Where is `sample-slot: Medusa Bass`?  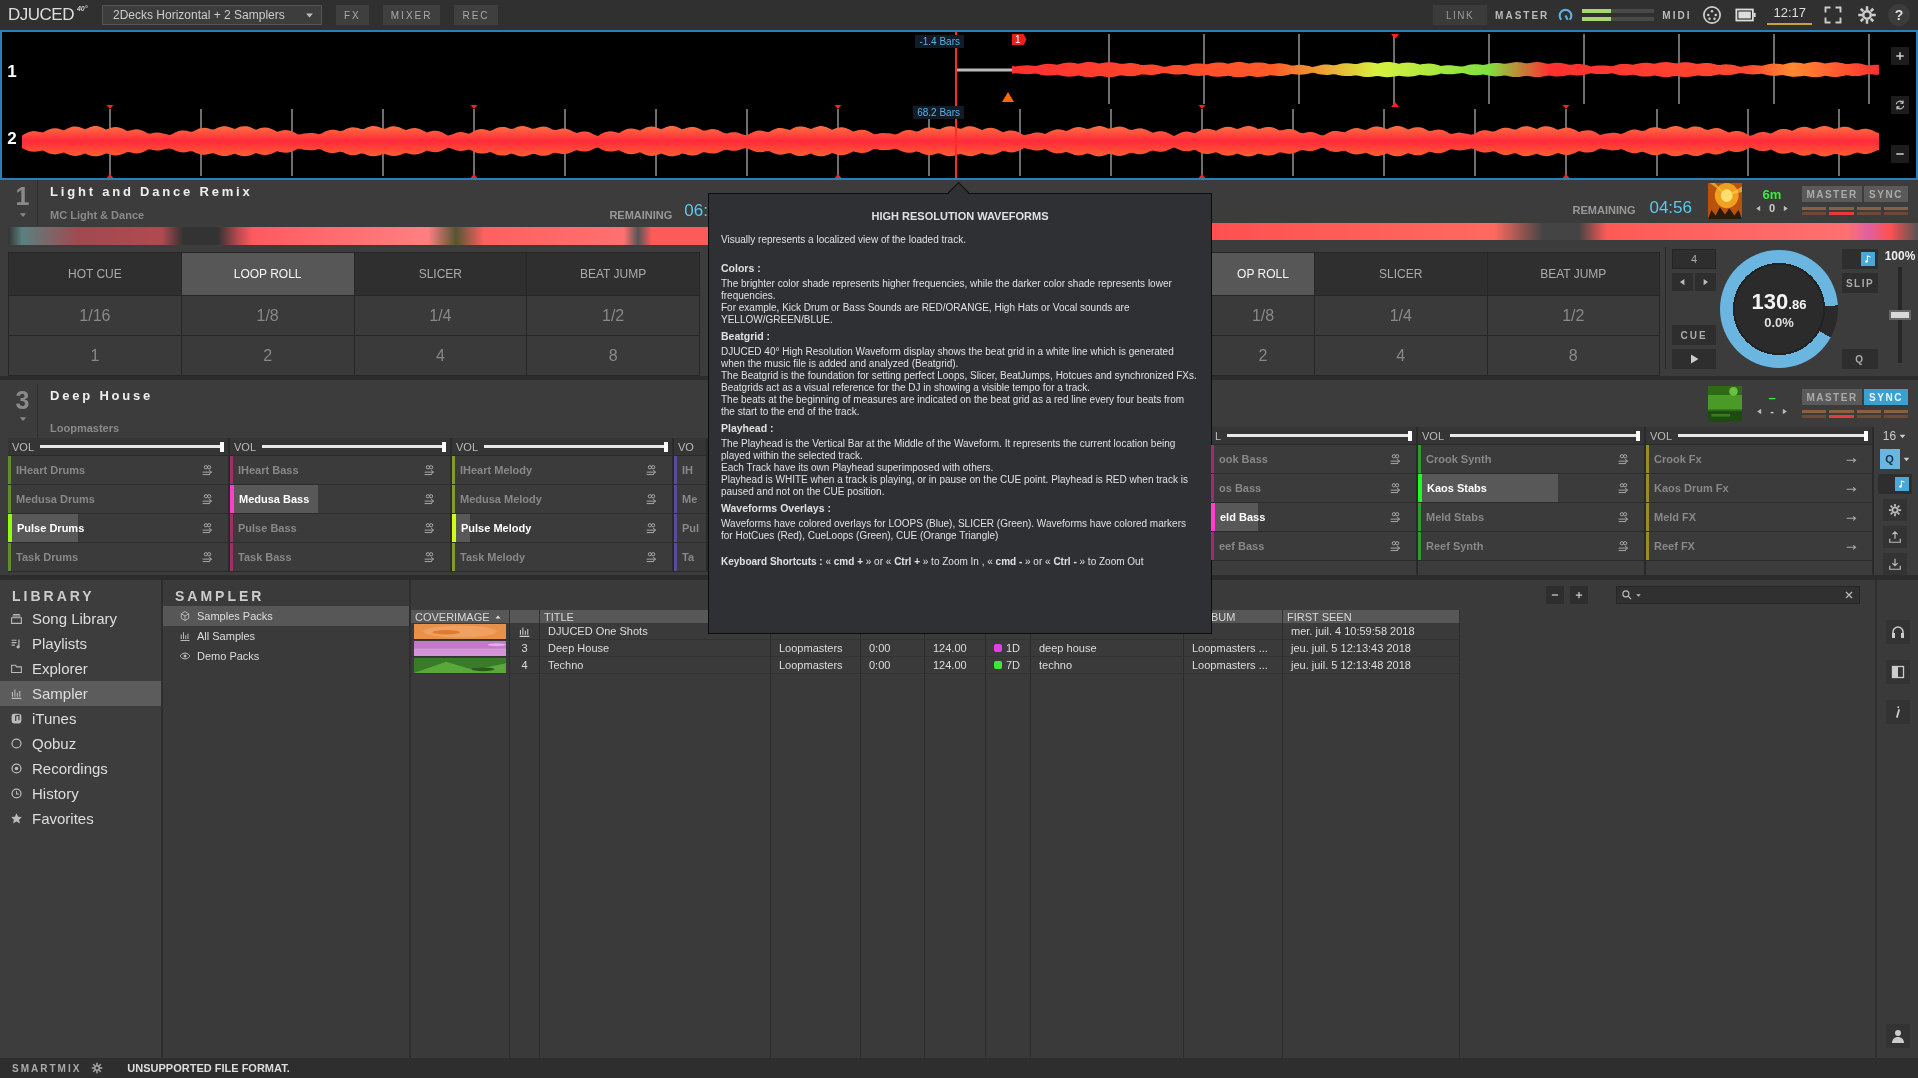 sample-slot: Medusa Bass is located at coordinates (340, 499).